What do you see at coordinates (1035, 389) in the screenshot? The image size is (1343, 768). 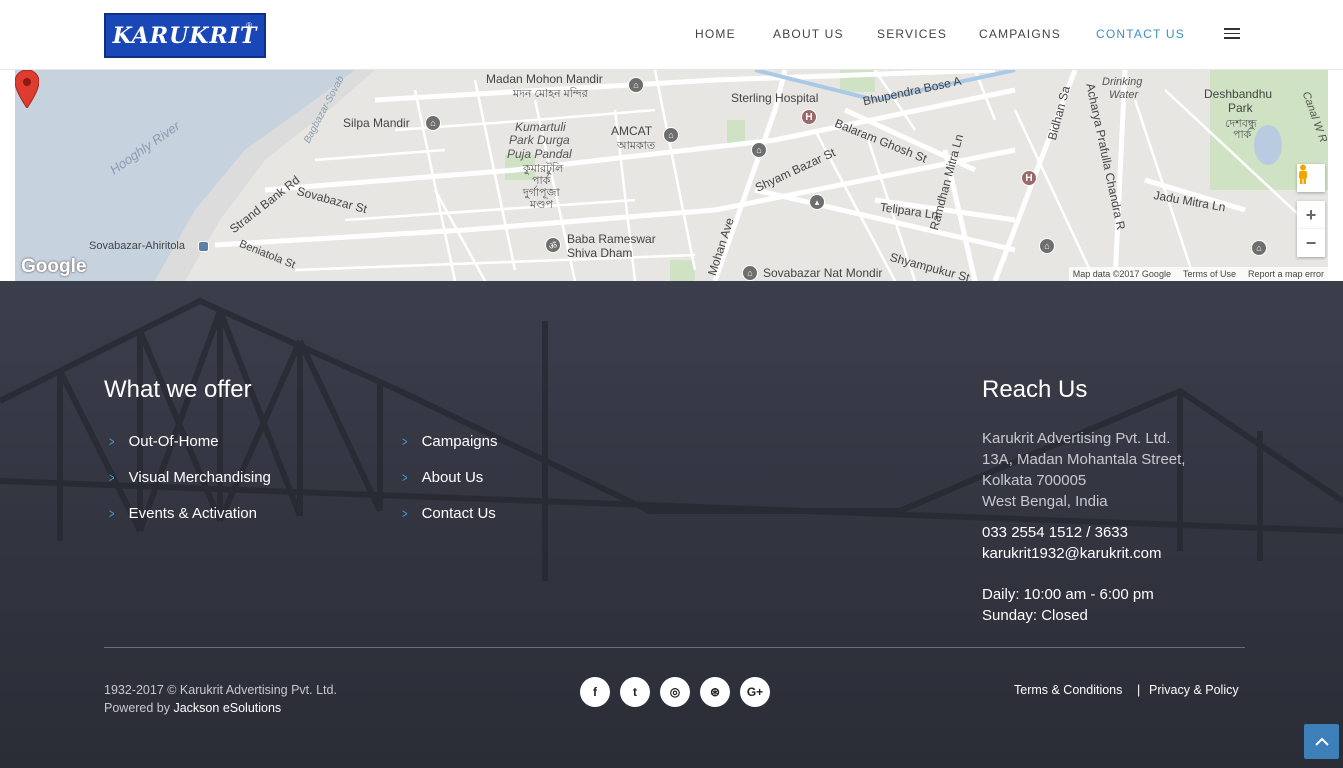 I see `reach-us-heading: Reach Us` at bounding box center [1035, 389].